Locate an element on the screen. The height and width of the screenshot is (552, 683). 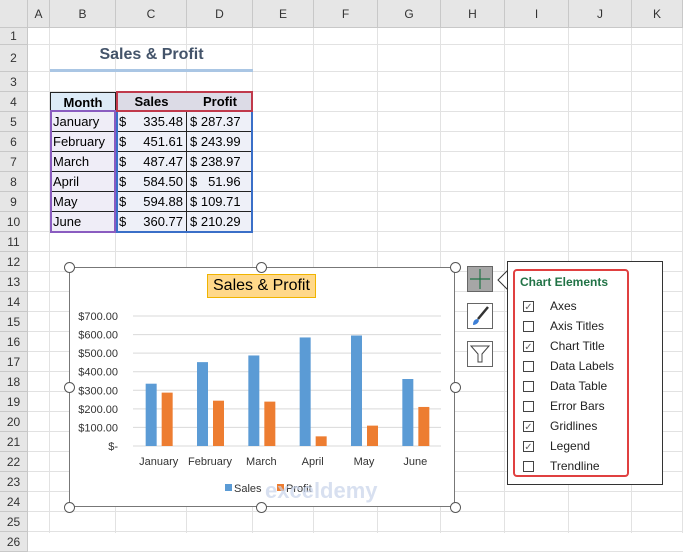
x-tick-label: March is located at coordinates (261, 462).